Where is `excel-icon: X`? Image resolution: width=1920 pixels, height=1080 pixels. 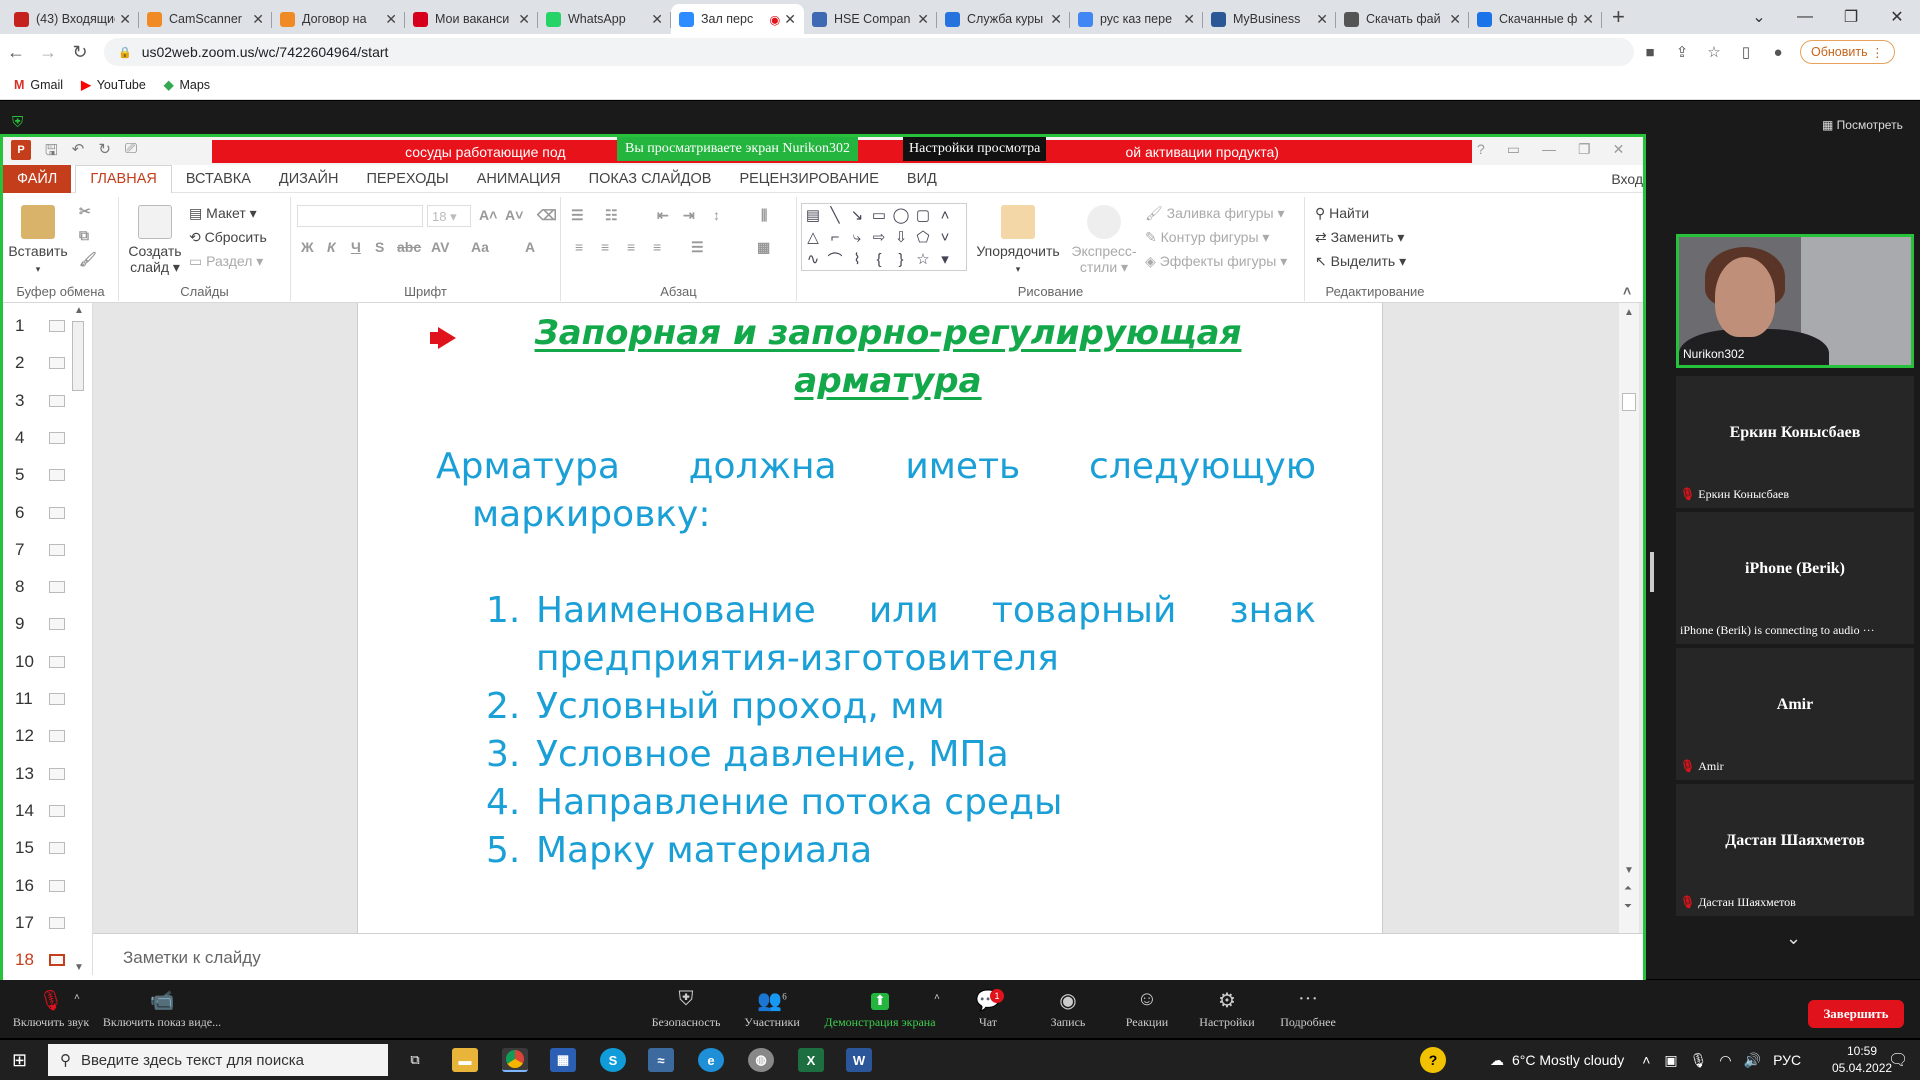
excel-icon: X is located at coordinates (811, 1060).